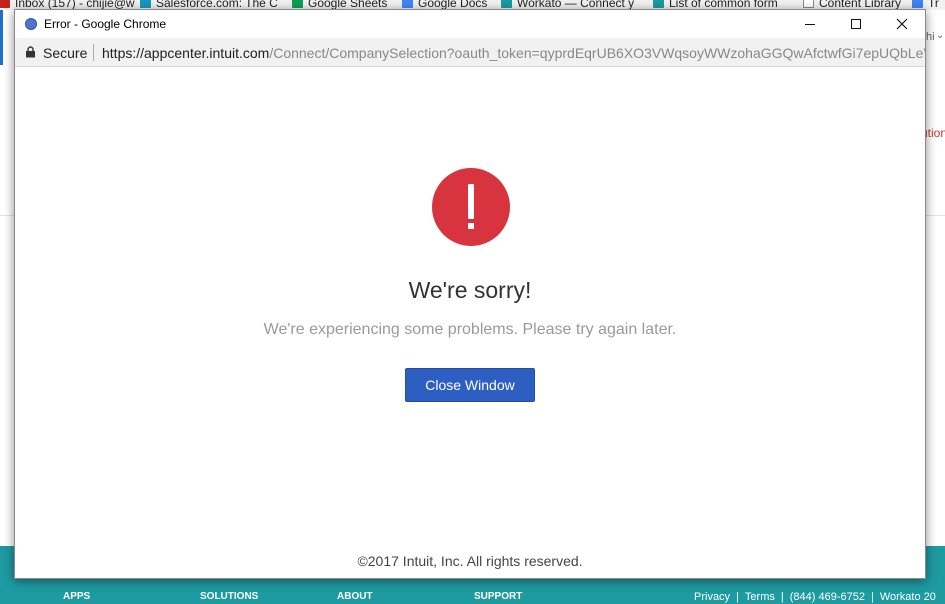 The height and width of the screenshot is (604, 945). I want to click on footer-link-privacy: Privacy, so click(712, 597).